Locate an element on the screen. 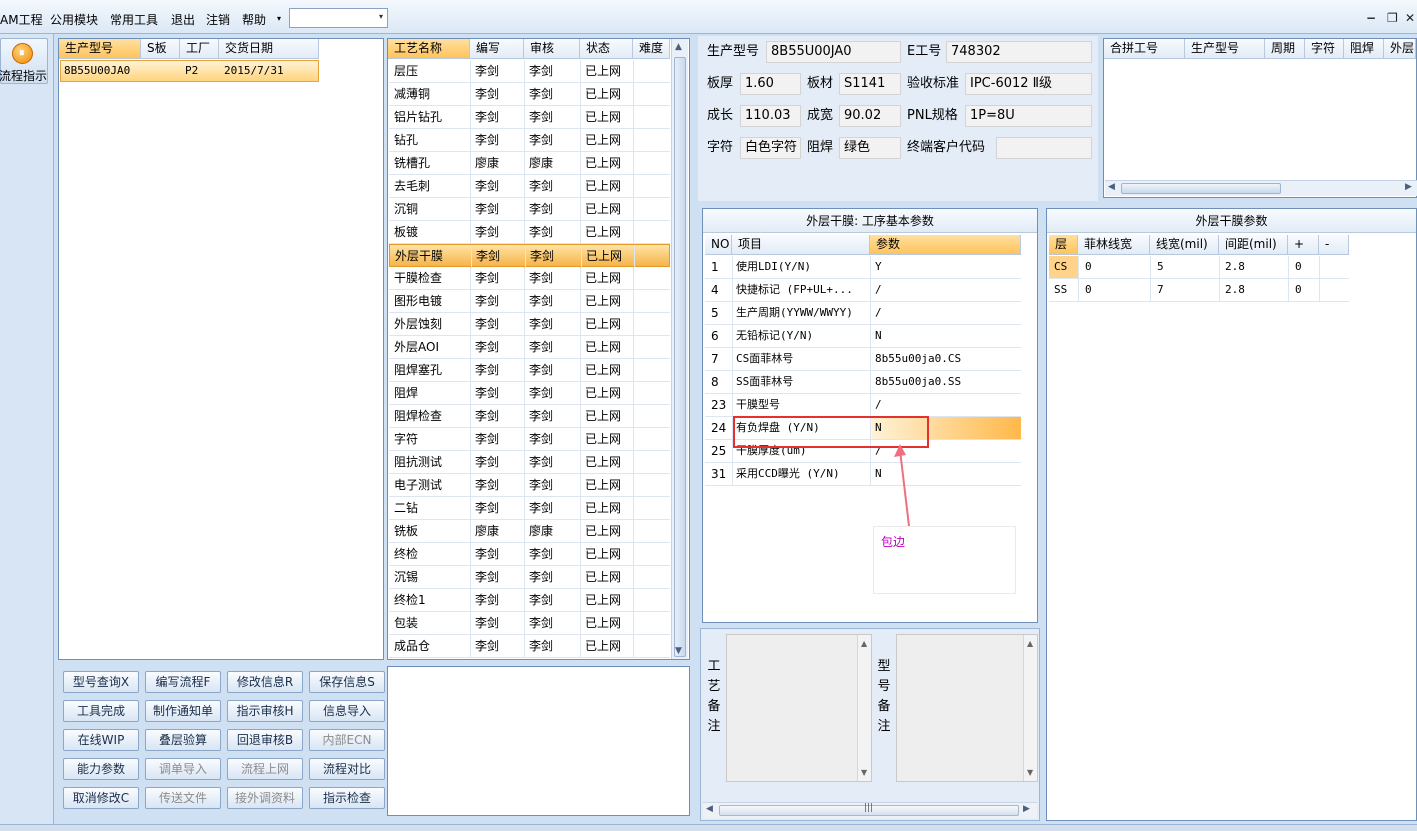 Image resolution: width=1417 pixels, height=831 pixels. width-field: 90.02 is located at coordinates (870, 116).